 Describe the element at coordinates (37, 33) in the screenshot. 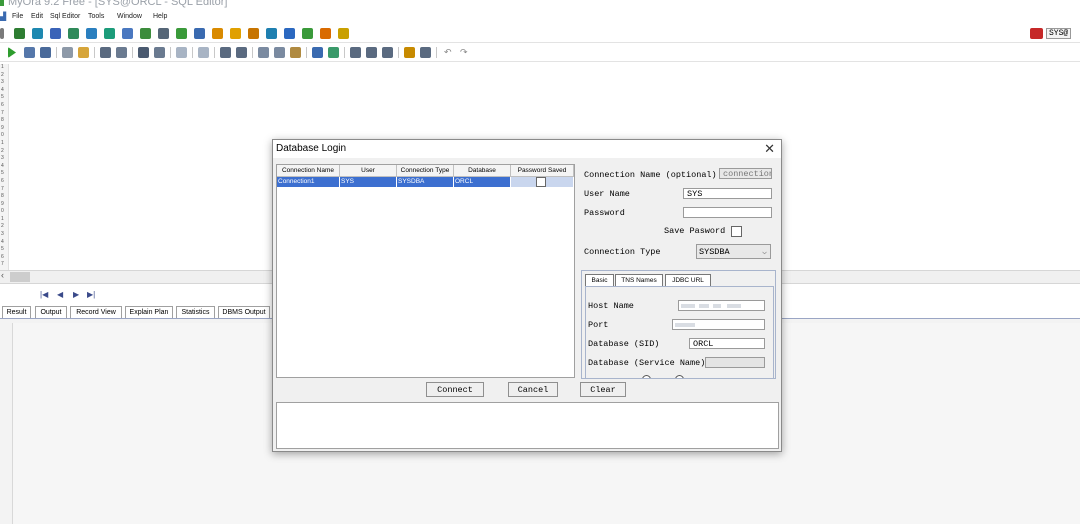

I see `schema-icon` at that location.